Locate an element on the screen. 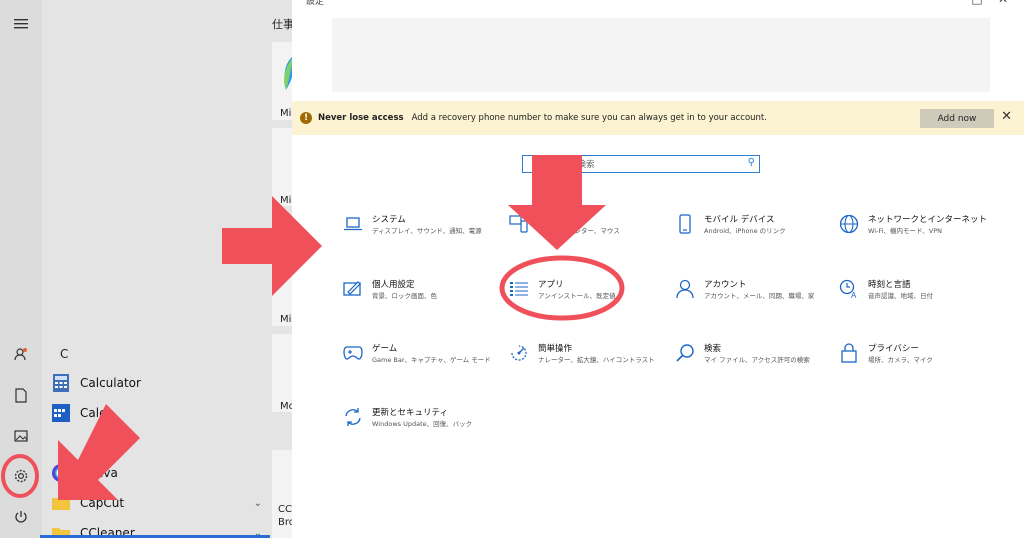  category-mobile-devices: モバイル デバイス Android、iPhone のリンク is located at coordinates (759, 231).